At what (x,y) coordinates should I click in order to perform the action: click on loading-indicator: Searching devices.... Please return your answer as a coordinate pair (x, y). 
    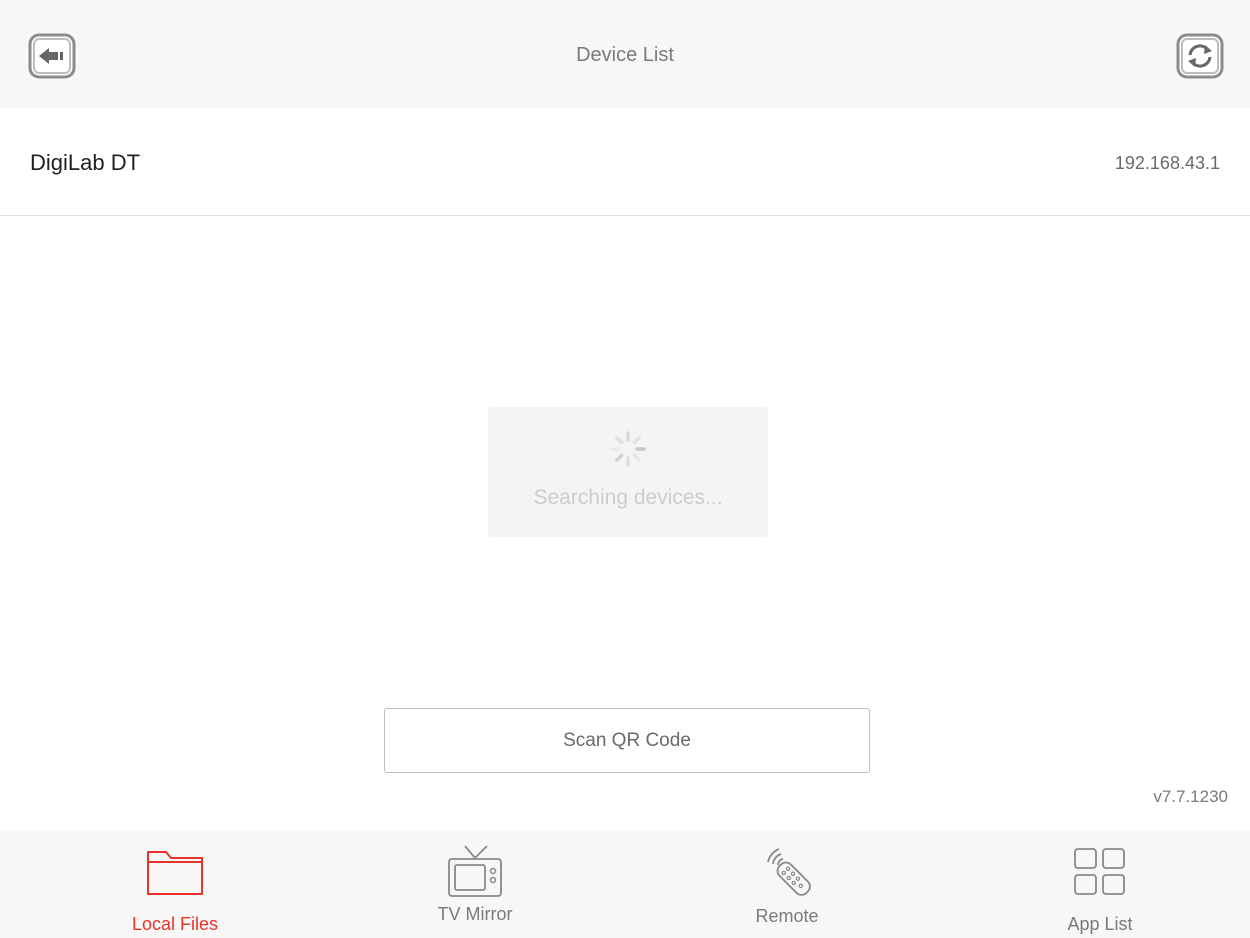
    Looking at the image, I should click on (628, 472).